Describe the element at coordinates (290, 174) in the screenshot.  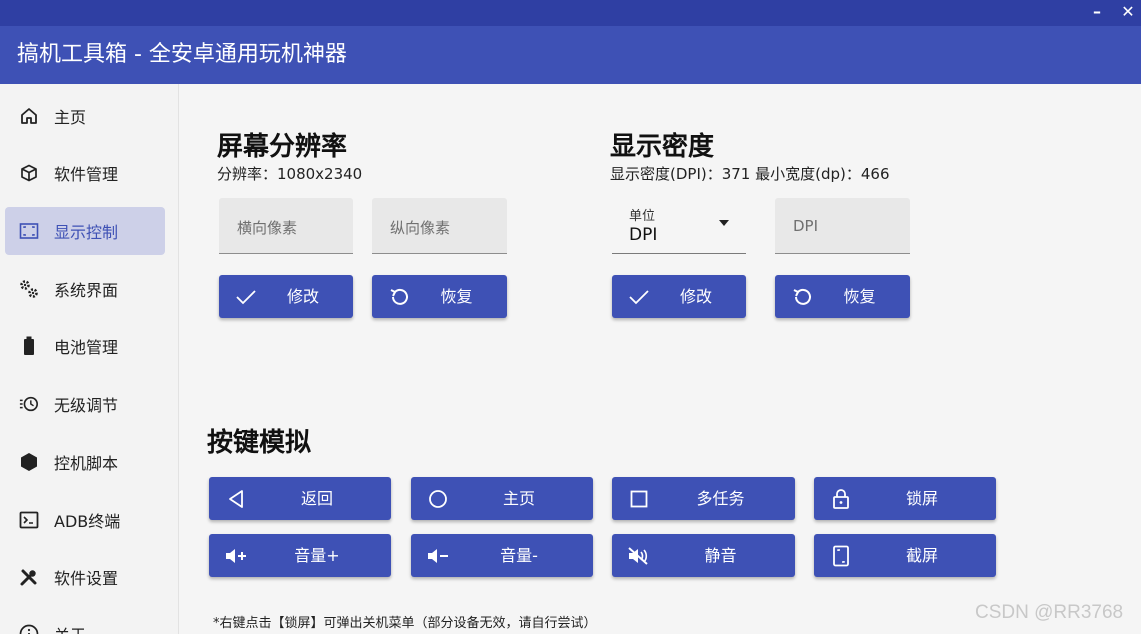
I see `resolution-info: 分辨率：1080x2340` at that location.